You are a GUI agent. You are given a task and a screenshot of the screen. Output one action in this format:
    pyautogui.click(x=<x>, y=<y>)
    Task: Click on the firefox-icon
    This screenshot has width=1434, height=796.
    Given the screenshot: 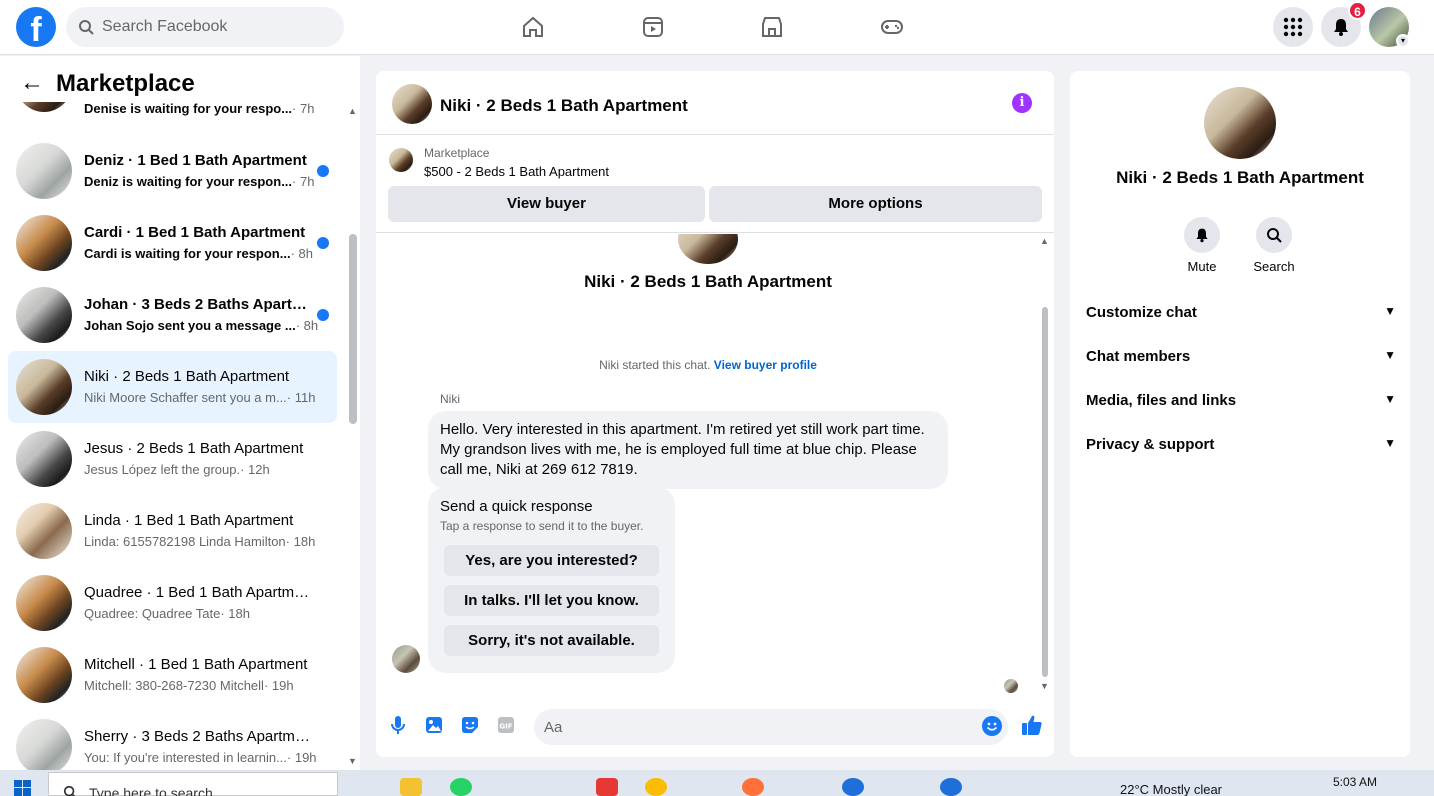 What is the action you would take?
    pyautogui.click(x=753, y=787)
    